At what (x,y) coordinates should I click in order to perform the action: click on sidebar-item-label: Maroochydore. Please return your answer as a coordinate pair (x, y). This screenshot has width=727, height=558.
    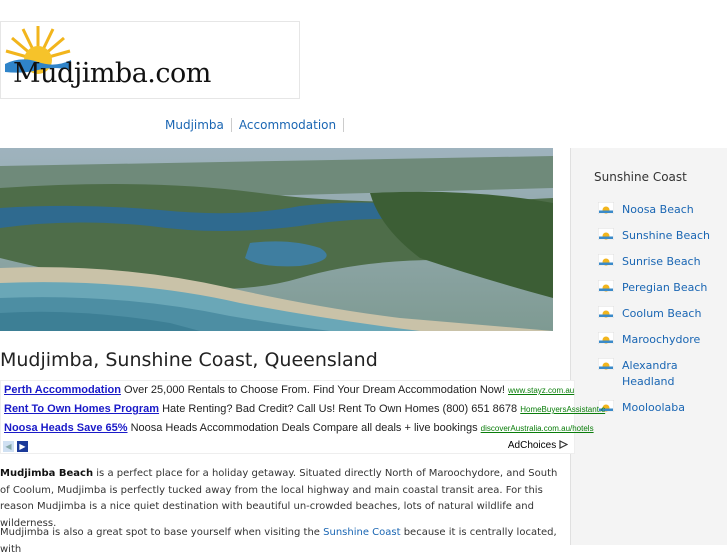
    Looking at the image, I should click on (661, 339).